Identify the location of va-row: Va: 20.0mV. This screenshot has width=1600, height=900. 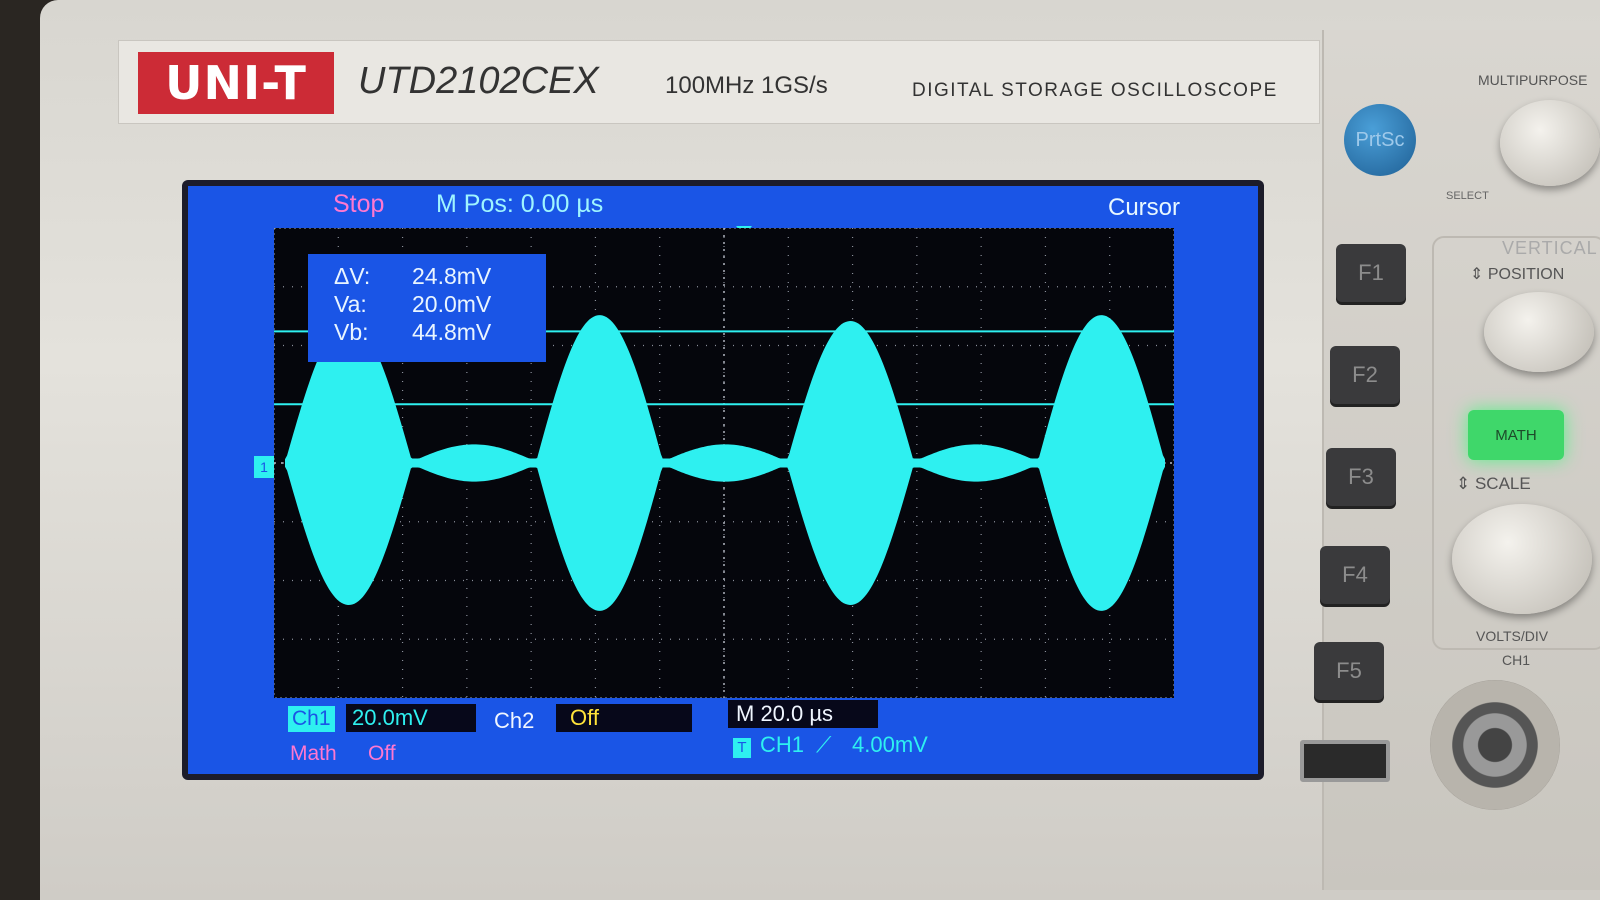
(427, 304).